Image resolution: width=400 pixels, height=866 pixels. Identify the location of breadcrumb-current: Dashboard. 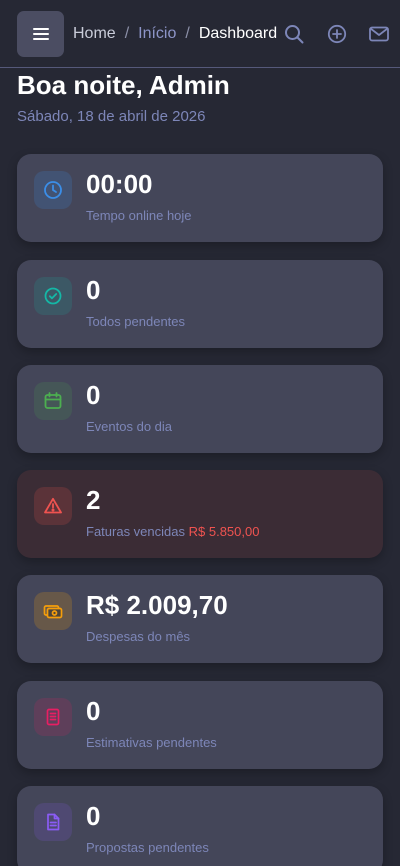
(238, 33).